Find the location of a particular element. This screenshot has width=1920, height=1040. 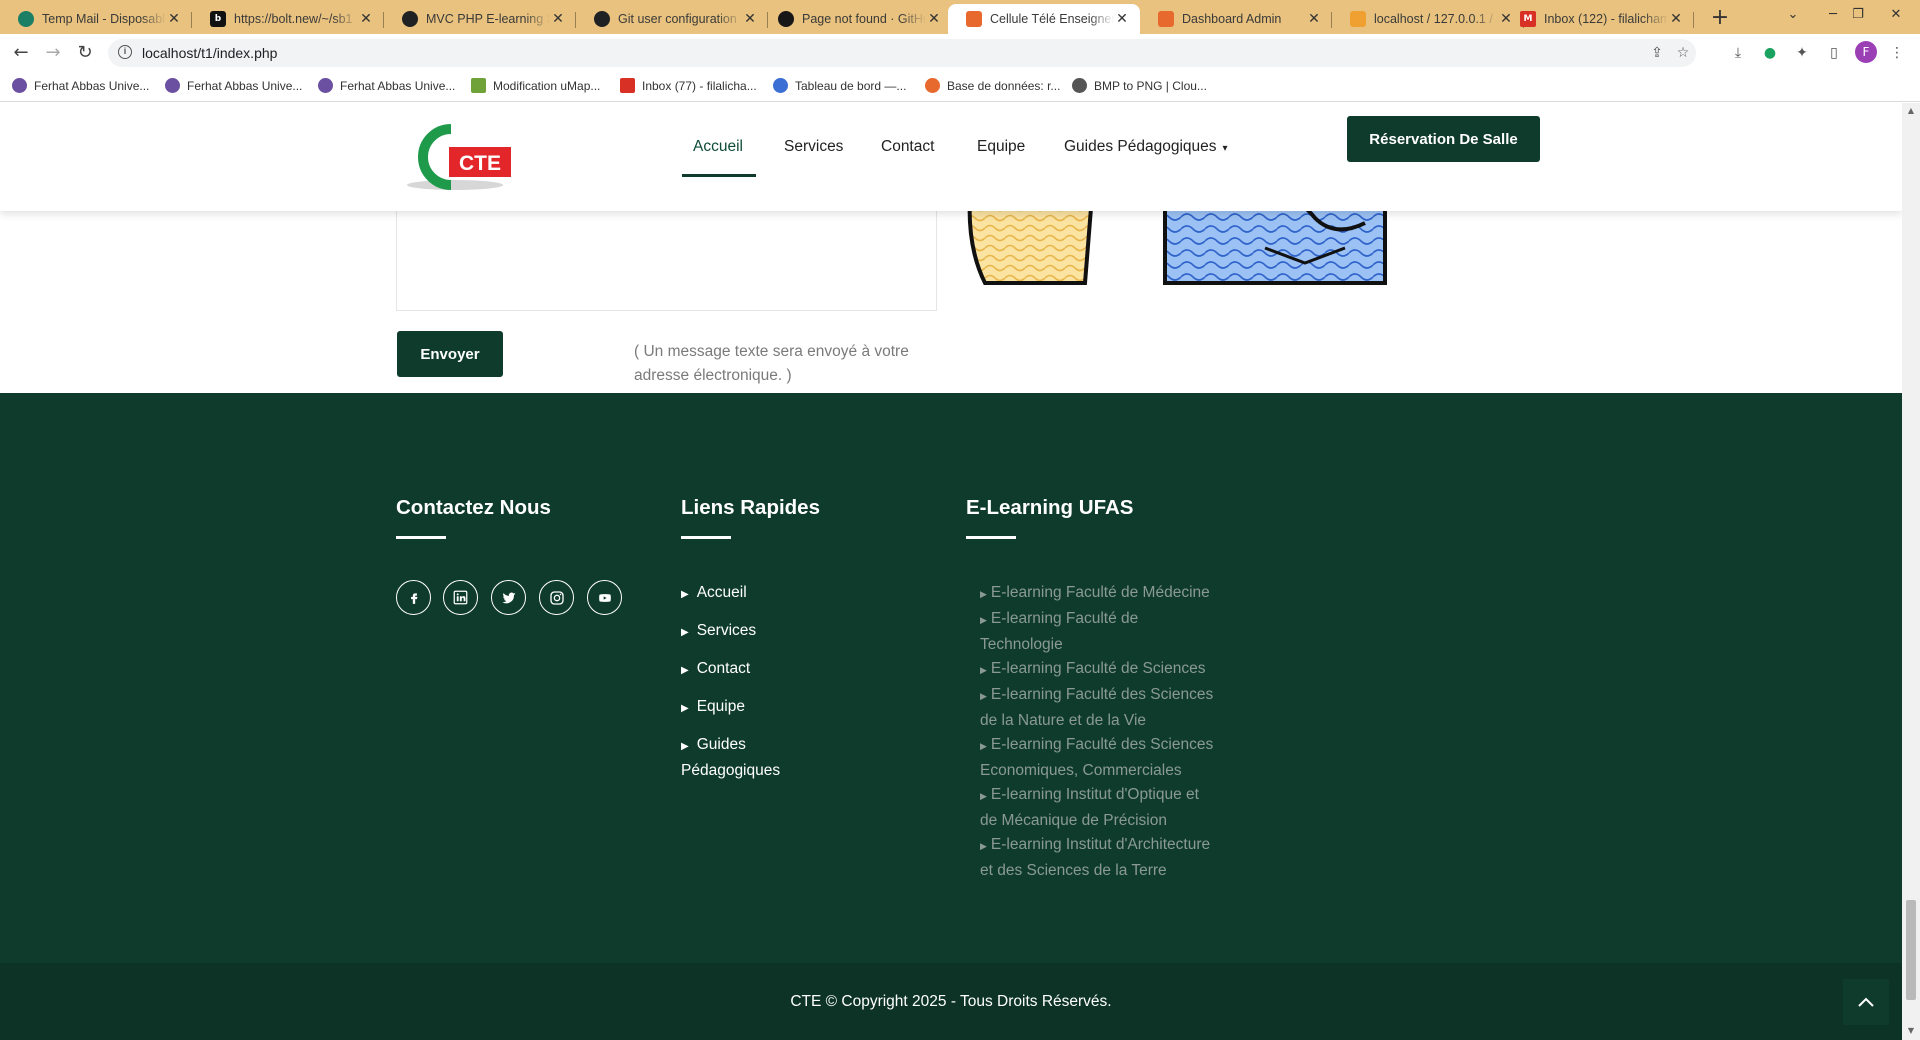

tab-search-chevron-icon: ⌄ is located at coordinates (1793, 17).